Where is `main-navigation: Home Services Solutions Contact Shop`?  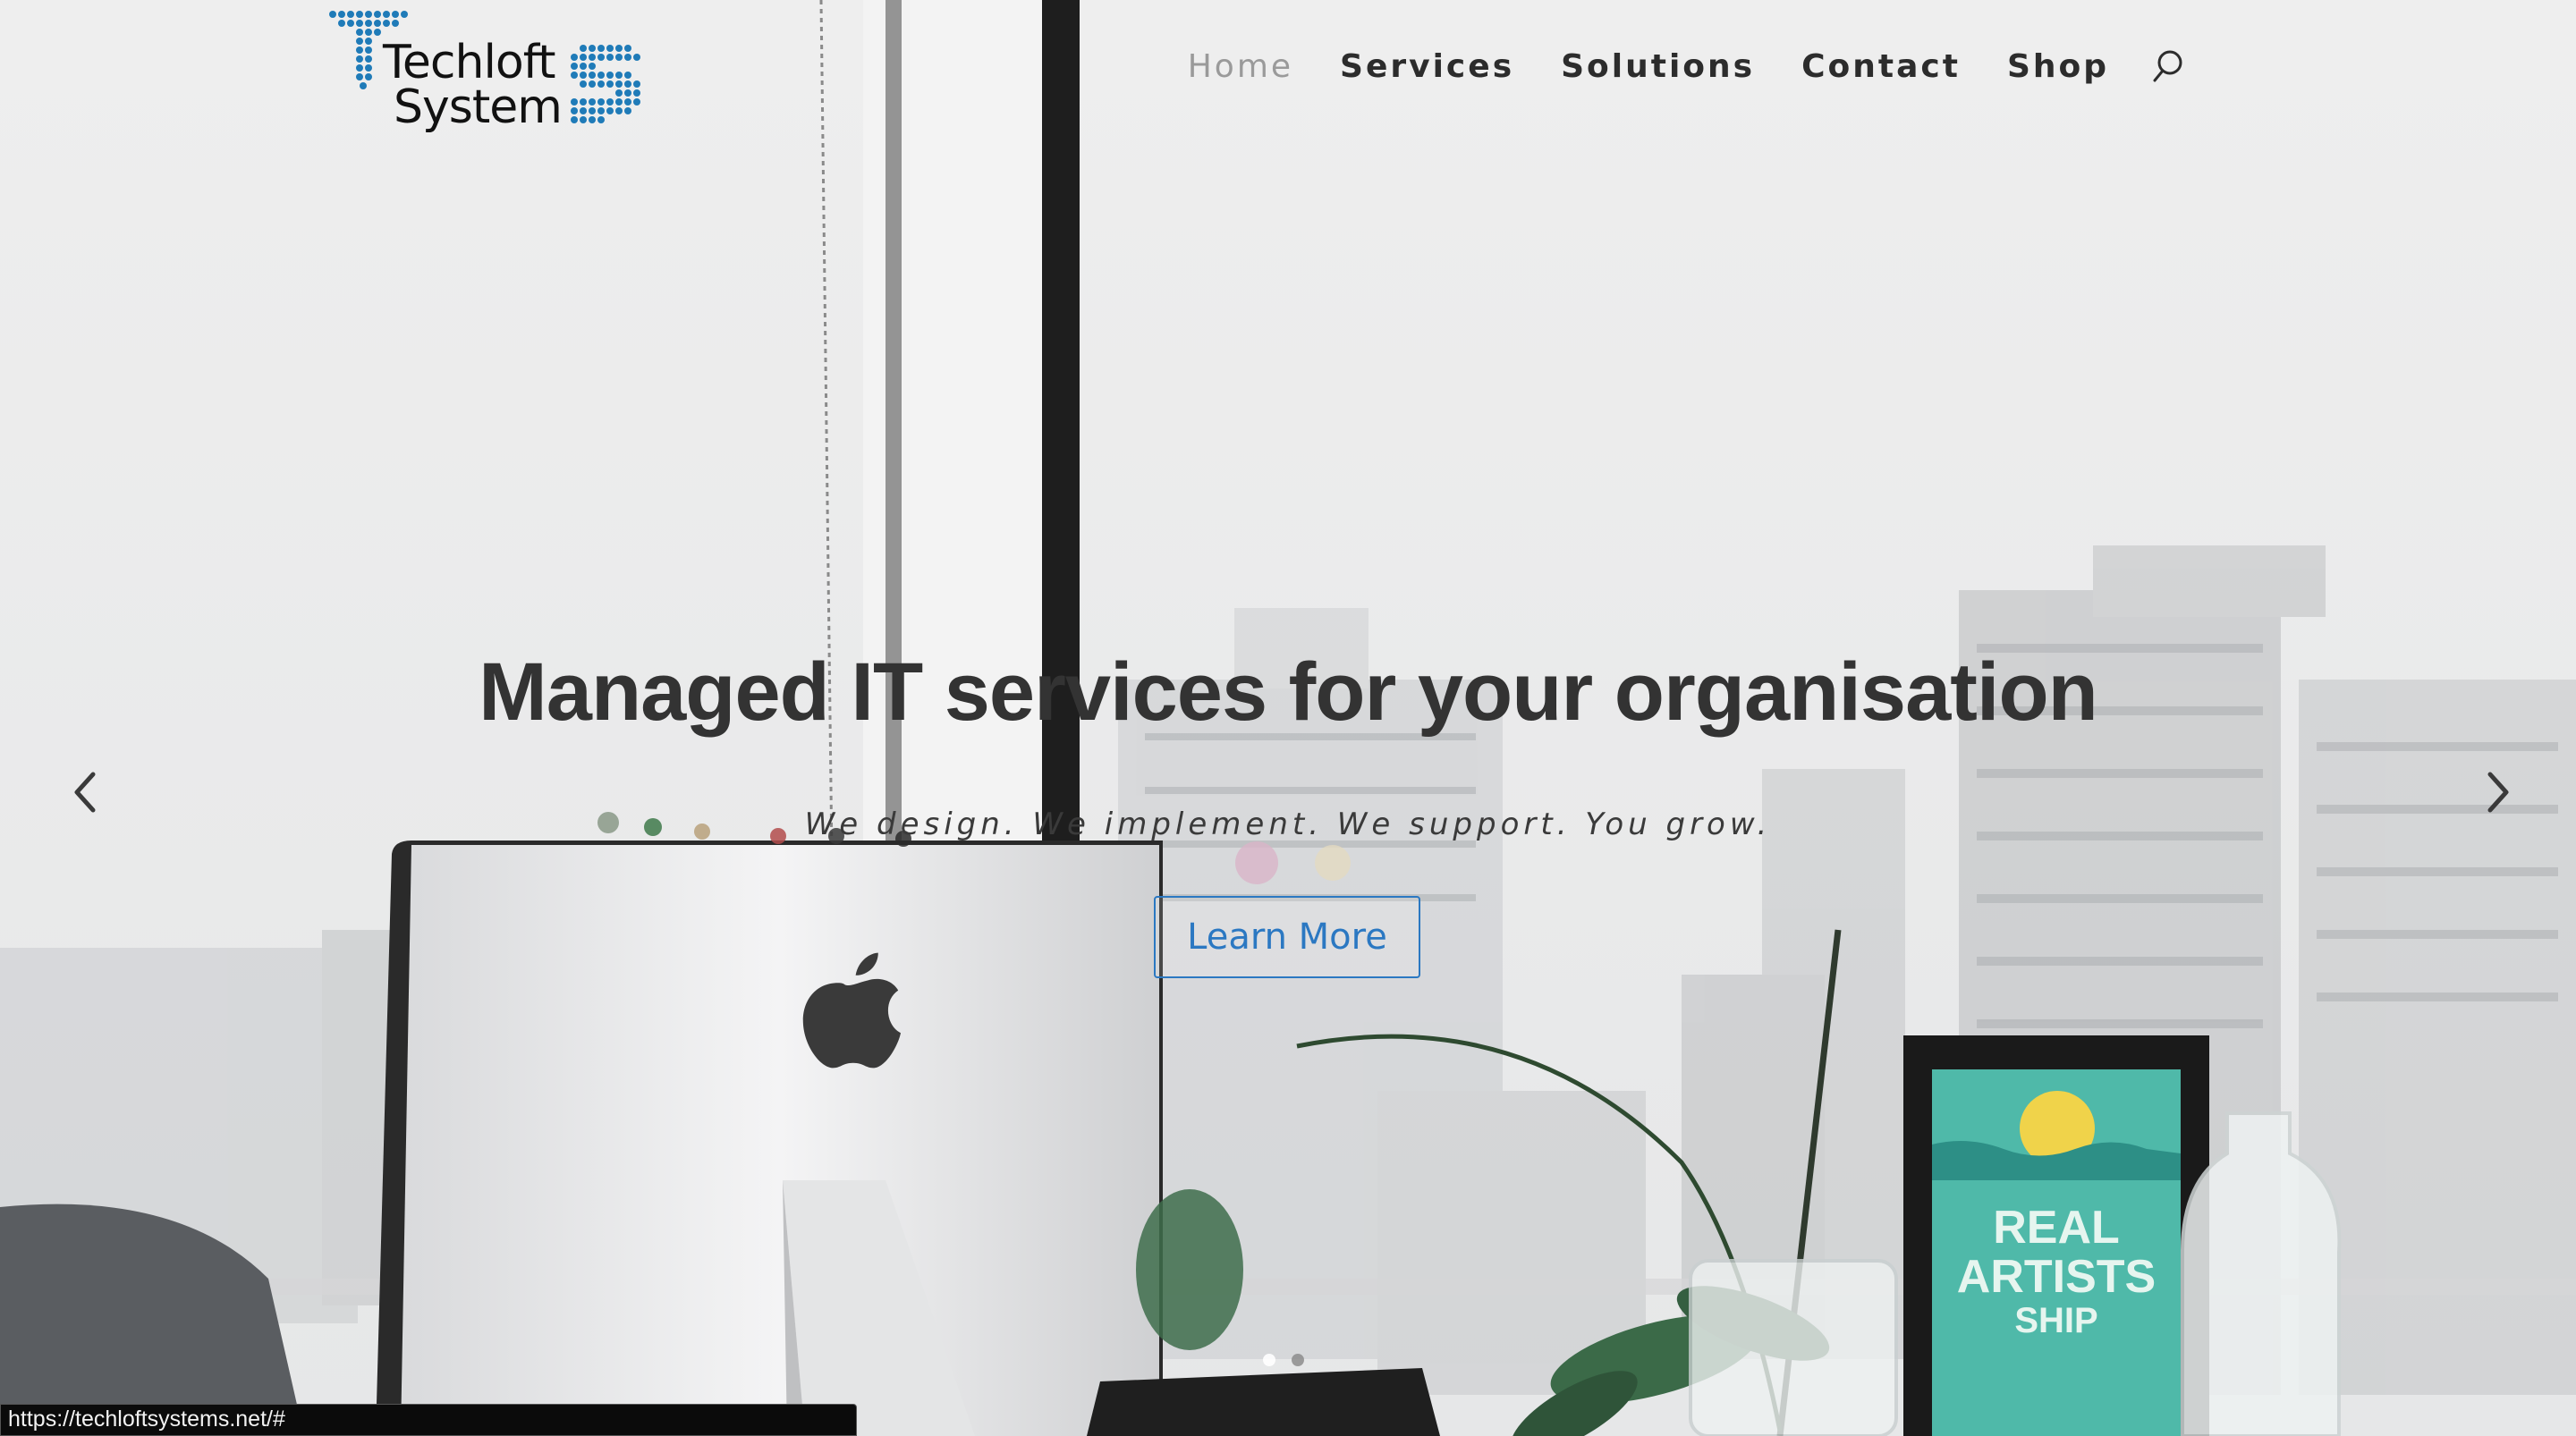
main-navigation: Home Services Solutions Contact Shop is located at coordinates (1666, 66).